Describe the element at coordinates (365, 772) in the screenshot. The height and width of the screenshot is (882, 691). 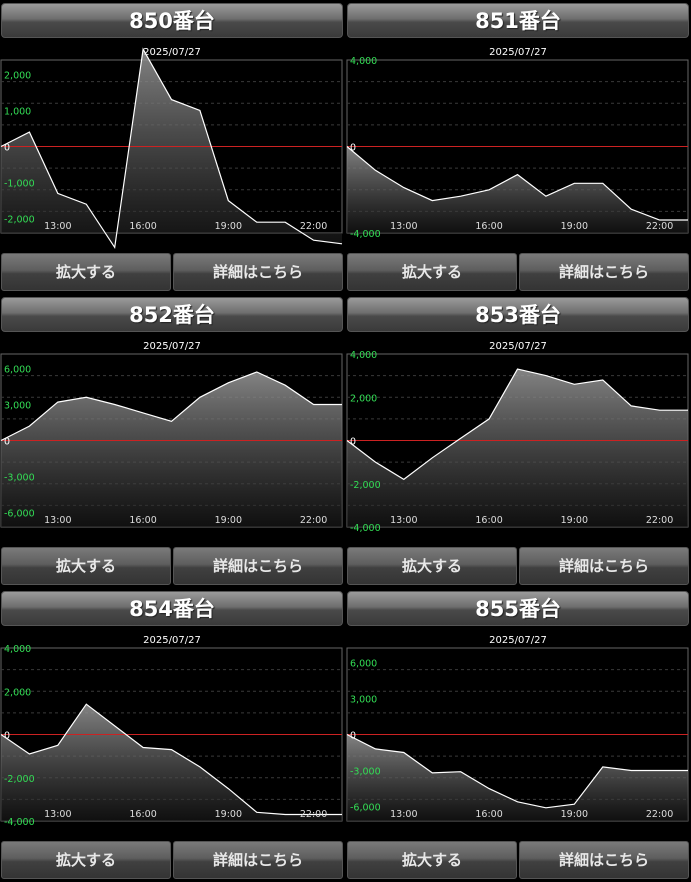
I see `y-tick-label: -3,000` at that location.